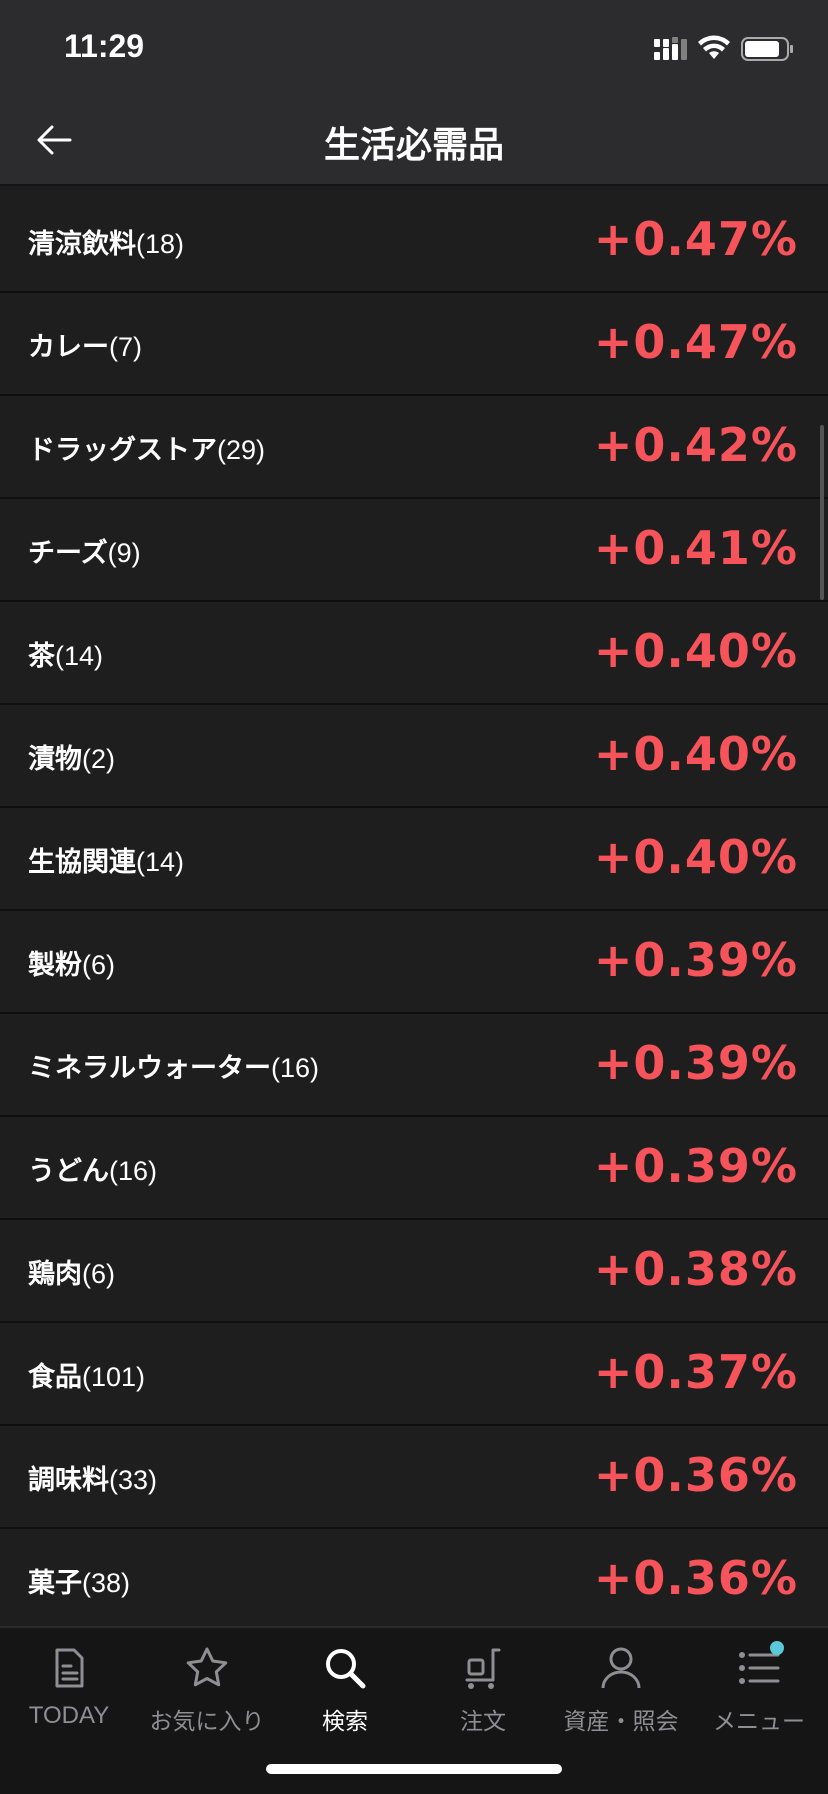  I want to click on list-item: 製粉(6) +0.39%, so click(414, 962).